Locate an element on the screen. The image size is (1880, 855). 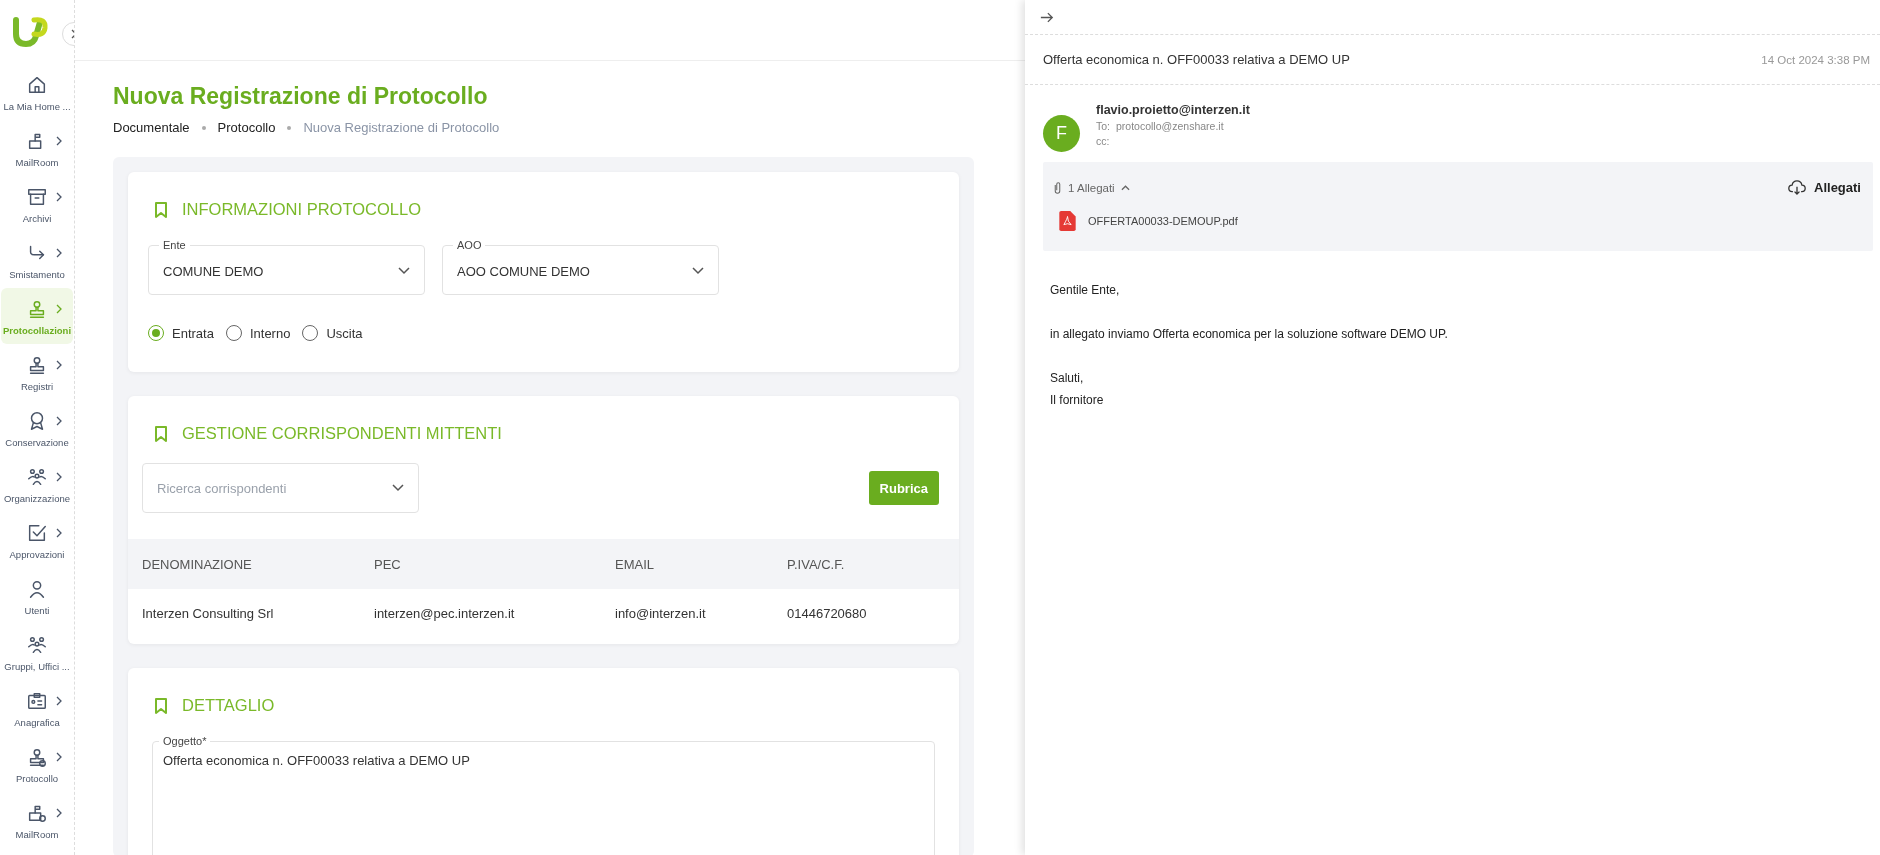
nav-item: Archivi is located at coordinates (37, 204).